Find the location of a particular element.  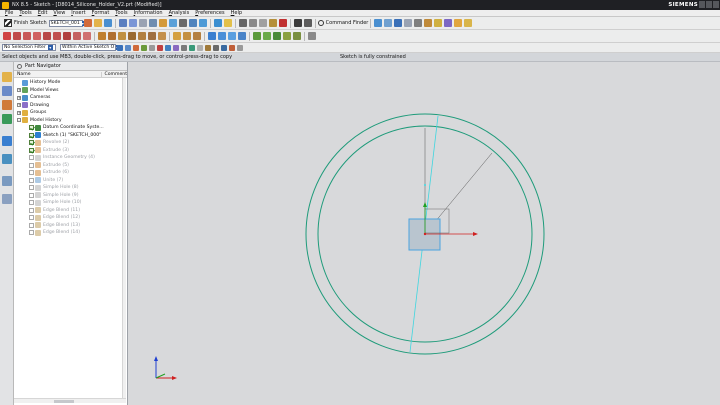

dimension-icon is located at coordinates (458, 23).